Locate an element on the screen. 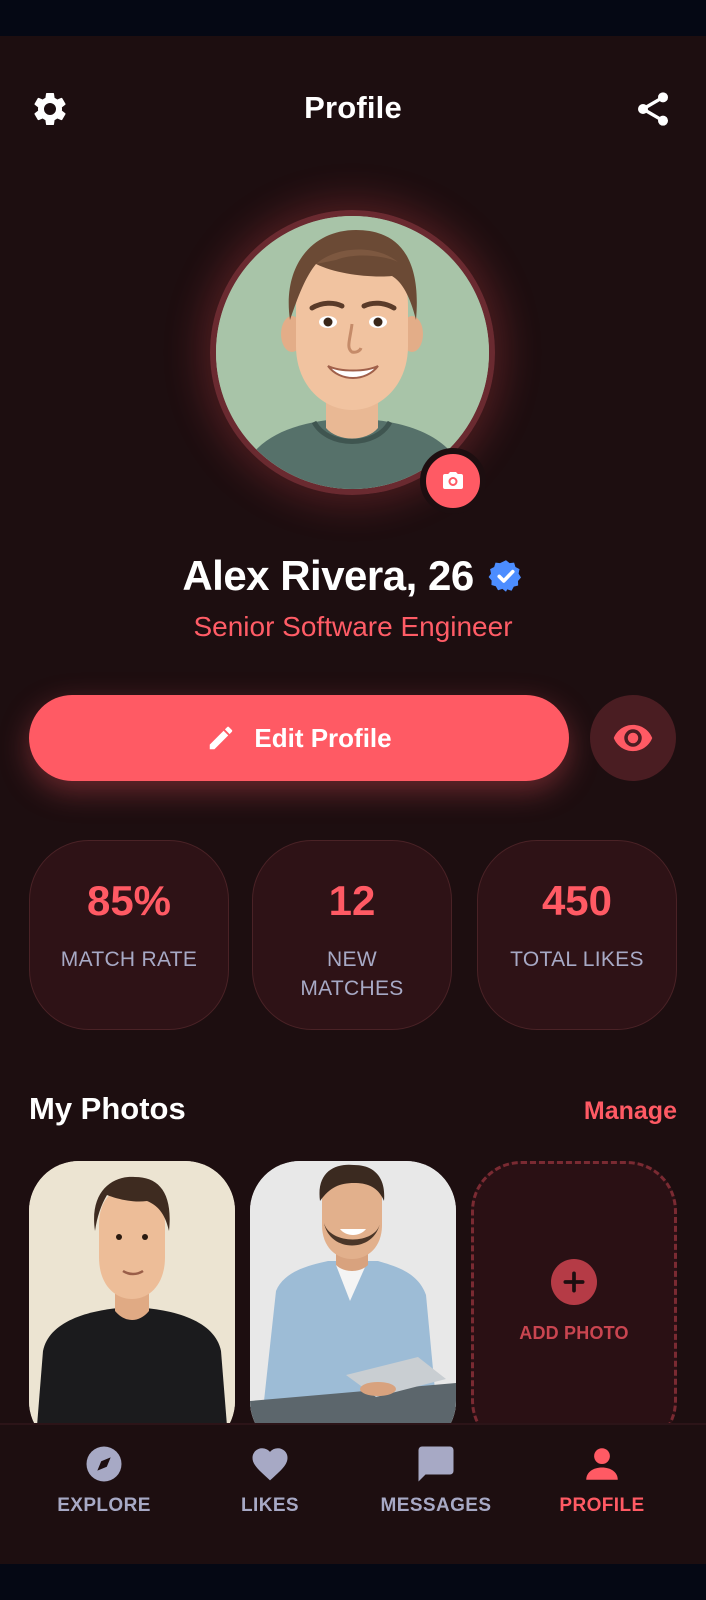 The height and width of the screenshot is (1600, 706). job-title: Senior Software Engineer is located at coordinates (353, 626).